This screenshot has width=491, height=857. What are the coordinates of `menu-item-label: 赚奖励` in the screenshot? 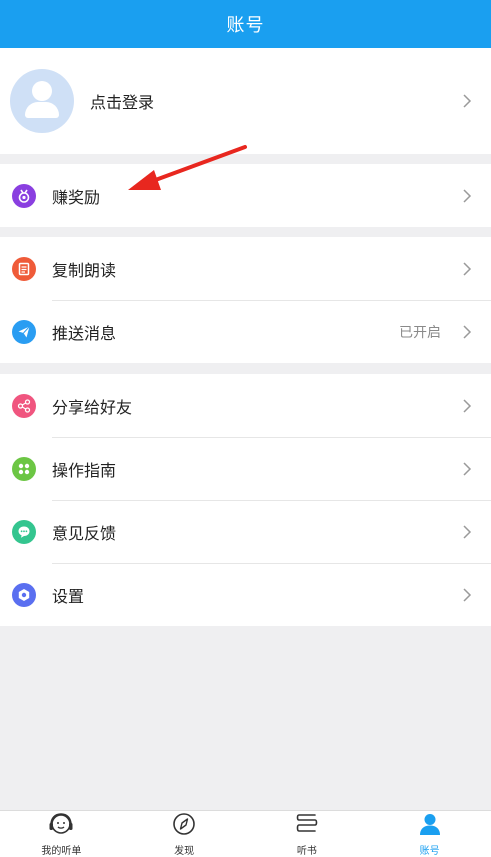 It's located at (76, 197).